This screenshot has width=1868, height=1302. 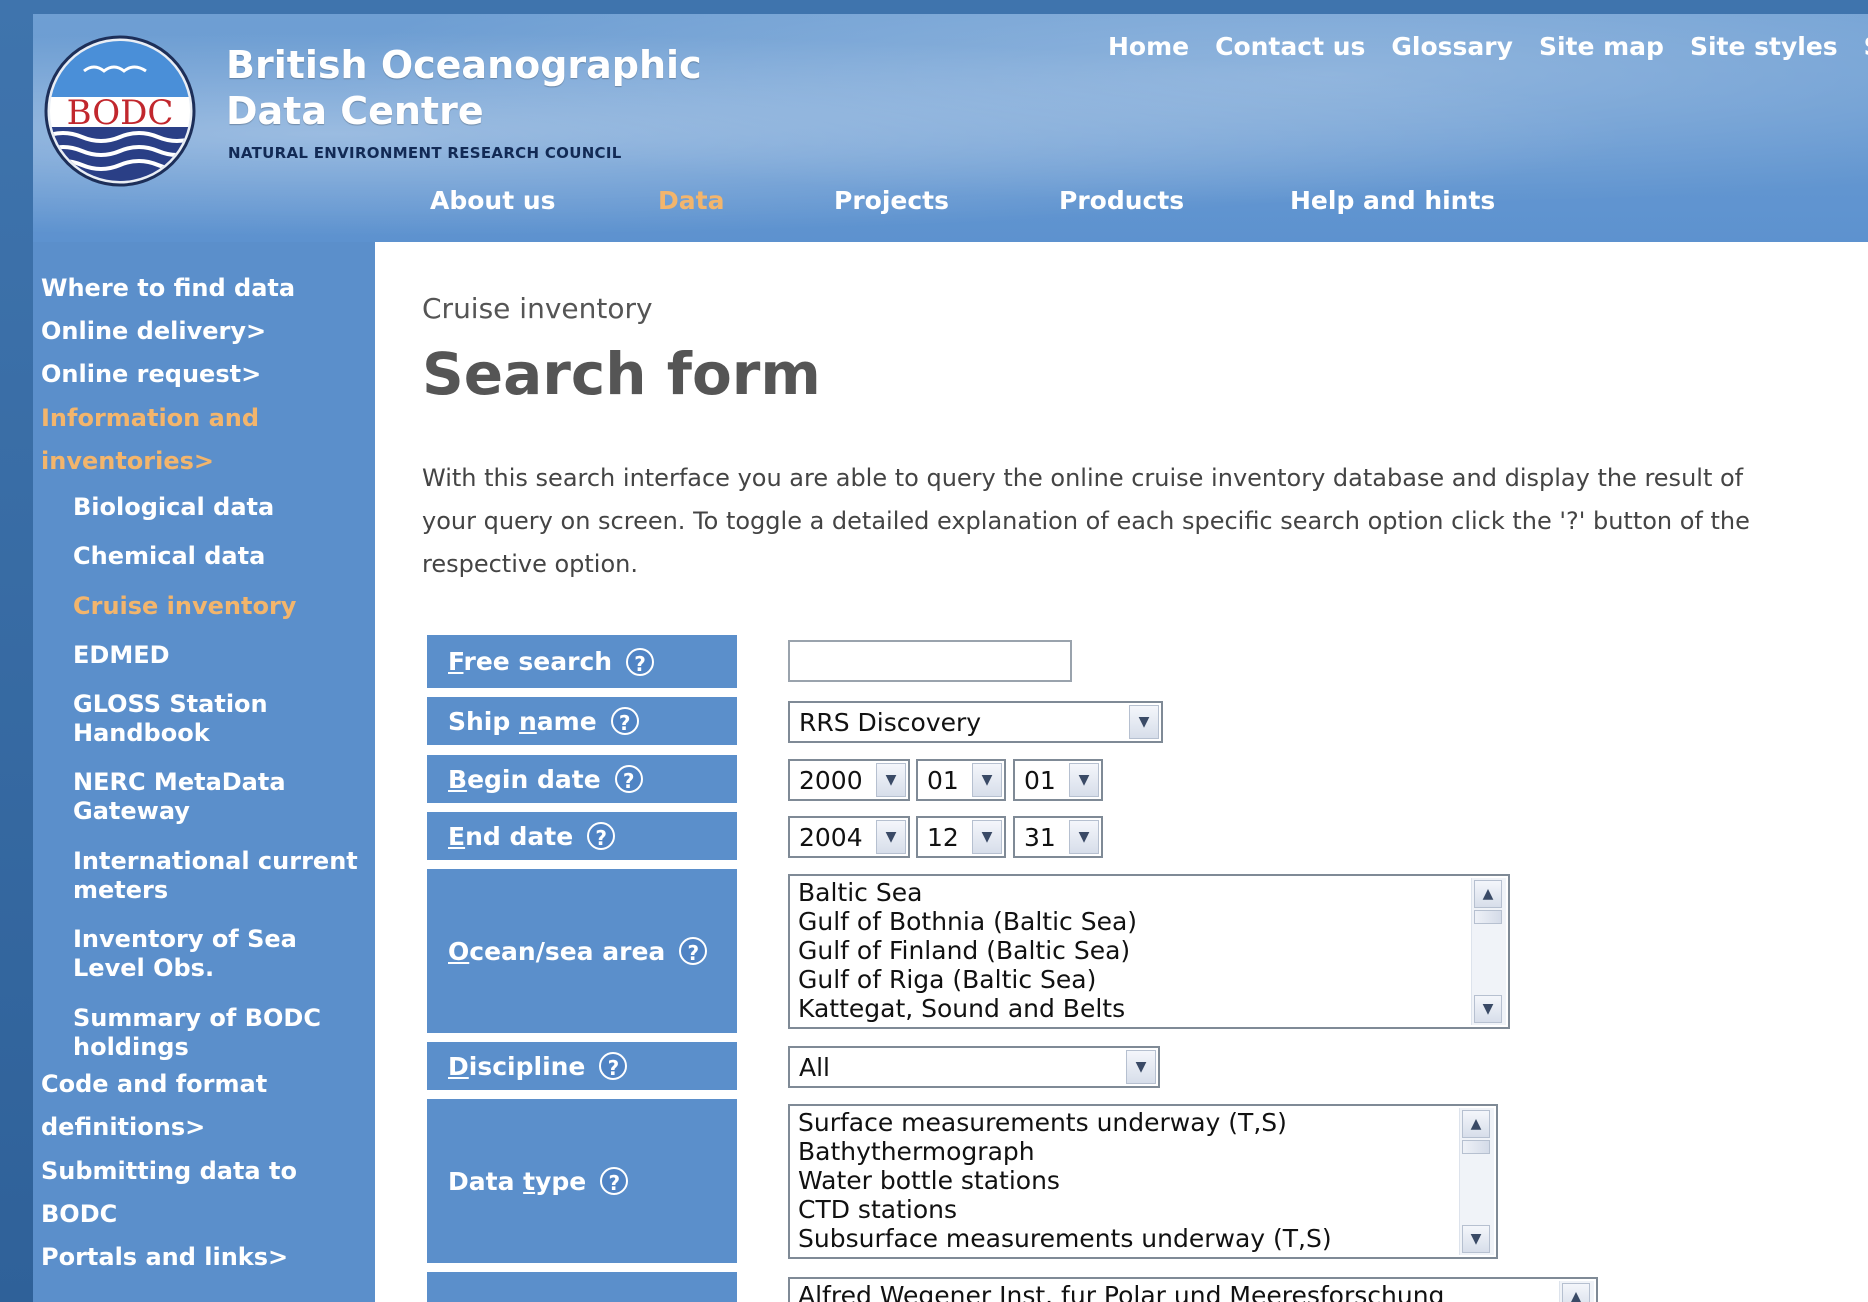 I want to click on institution-label, so click(x=582, y=1287).